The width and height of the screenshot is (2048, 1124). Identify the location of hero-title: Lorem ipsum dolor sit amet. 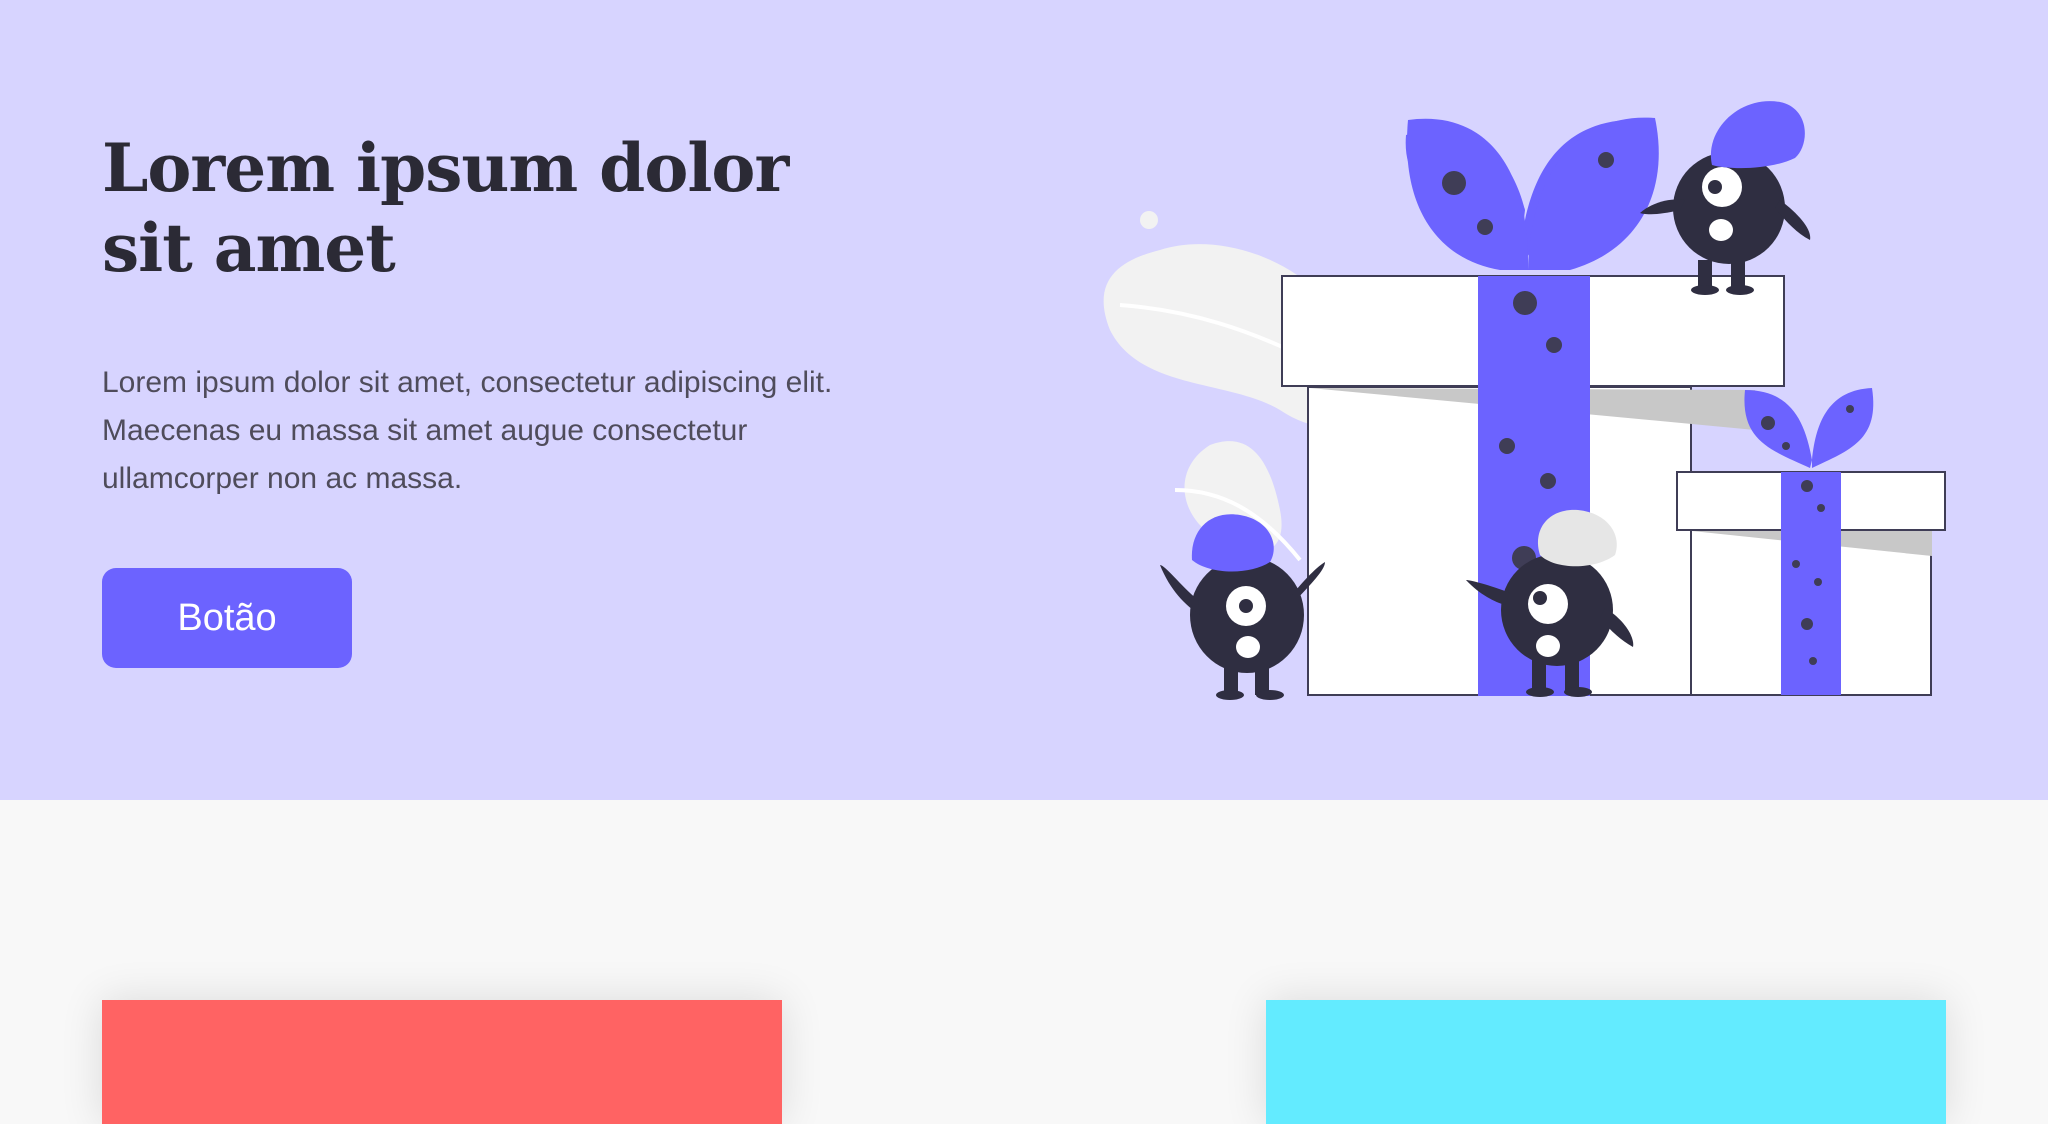
(445, 208).